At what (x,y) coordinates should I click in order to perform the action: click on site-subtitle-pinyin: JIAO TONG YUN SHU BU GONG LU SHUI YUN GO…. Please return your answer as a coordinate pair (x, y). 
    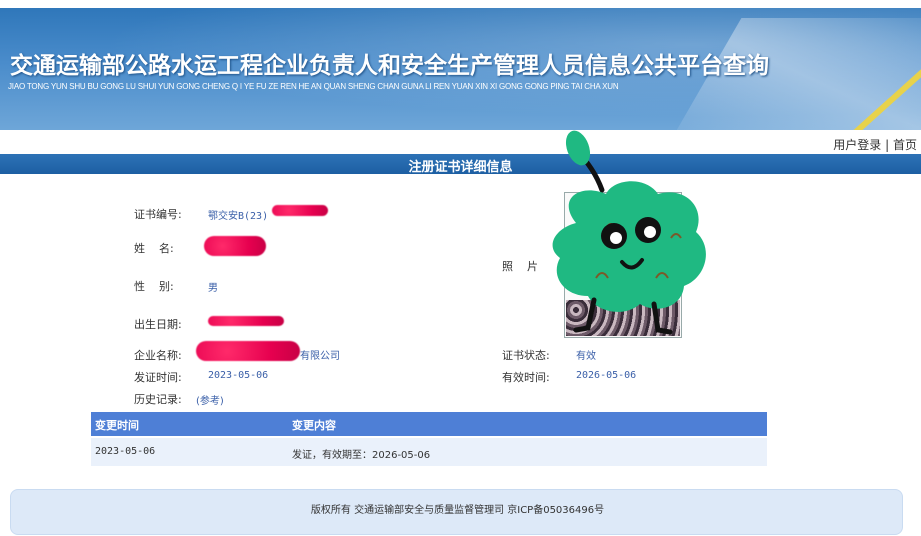
    Looking at the image, I should click on (313, 86).